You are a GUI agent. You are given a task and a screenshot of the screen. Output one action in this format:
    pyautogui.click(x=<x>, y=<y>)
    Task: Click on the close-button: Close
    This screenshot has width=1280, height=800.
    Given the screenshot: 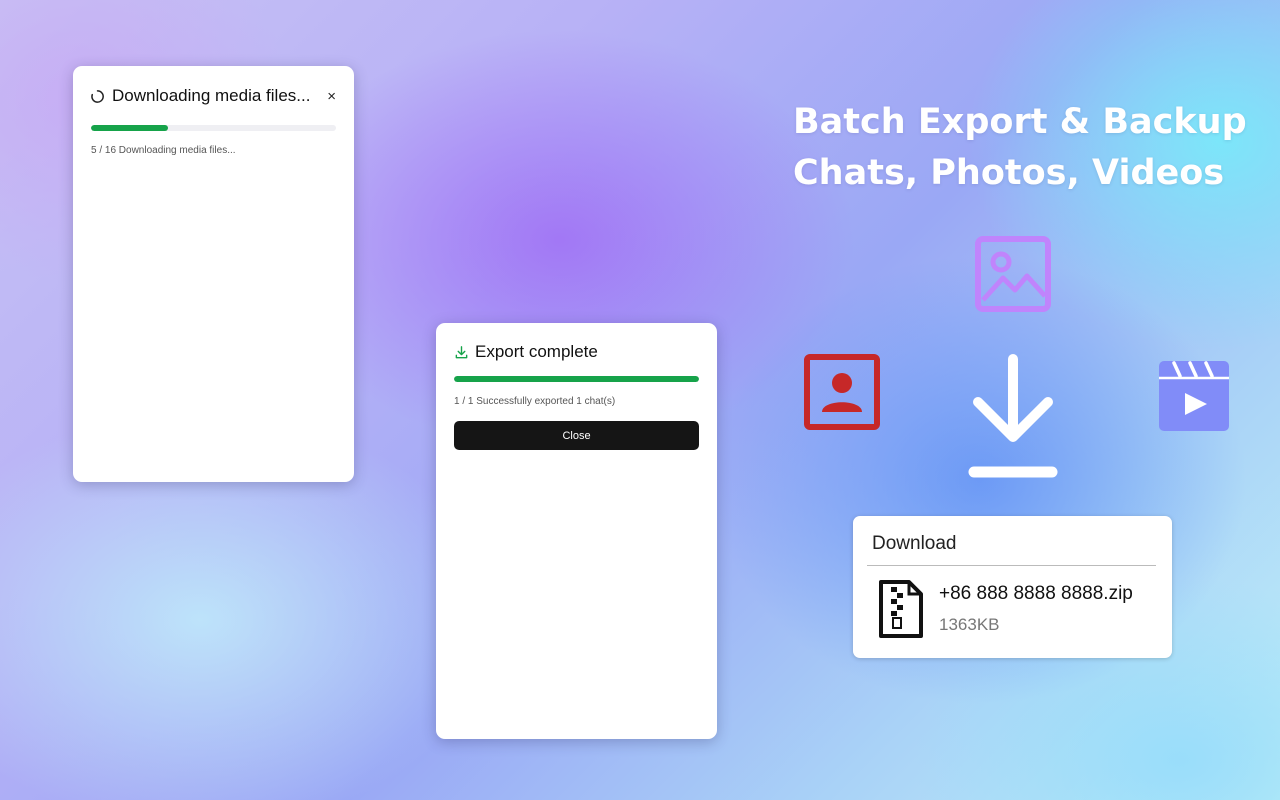 What is the action you would take?
    pyautogui.click(x=576, y=435)
    